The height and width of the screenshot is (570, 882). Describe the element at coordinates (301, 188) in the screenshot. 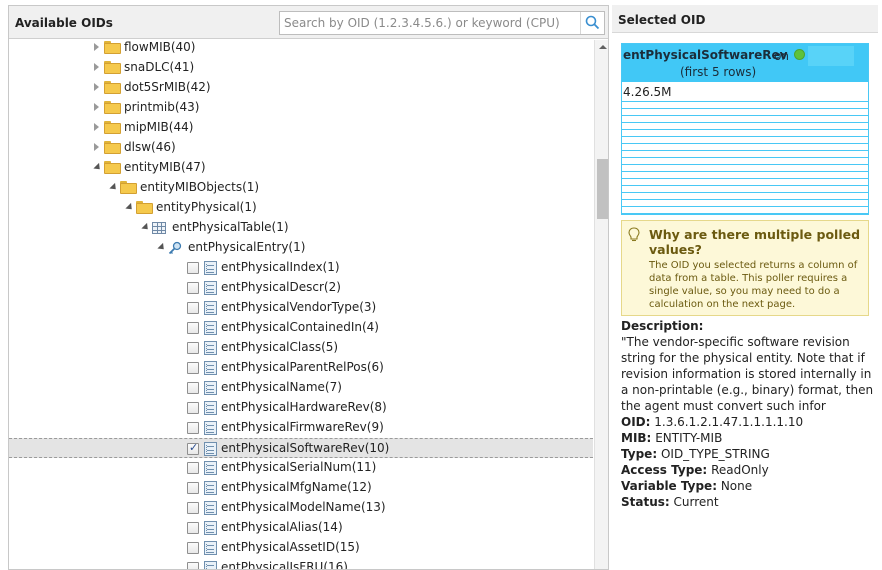

I see `tree-node-row: entityMIBObjects(1)` at that location.